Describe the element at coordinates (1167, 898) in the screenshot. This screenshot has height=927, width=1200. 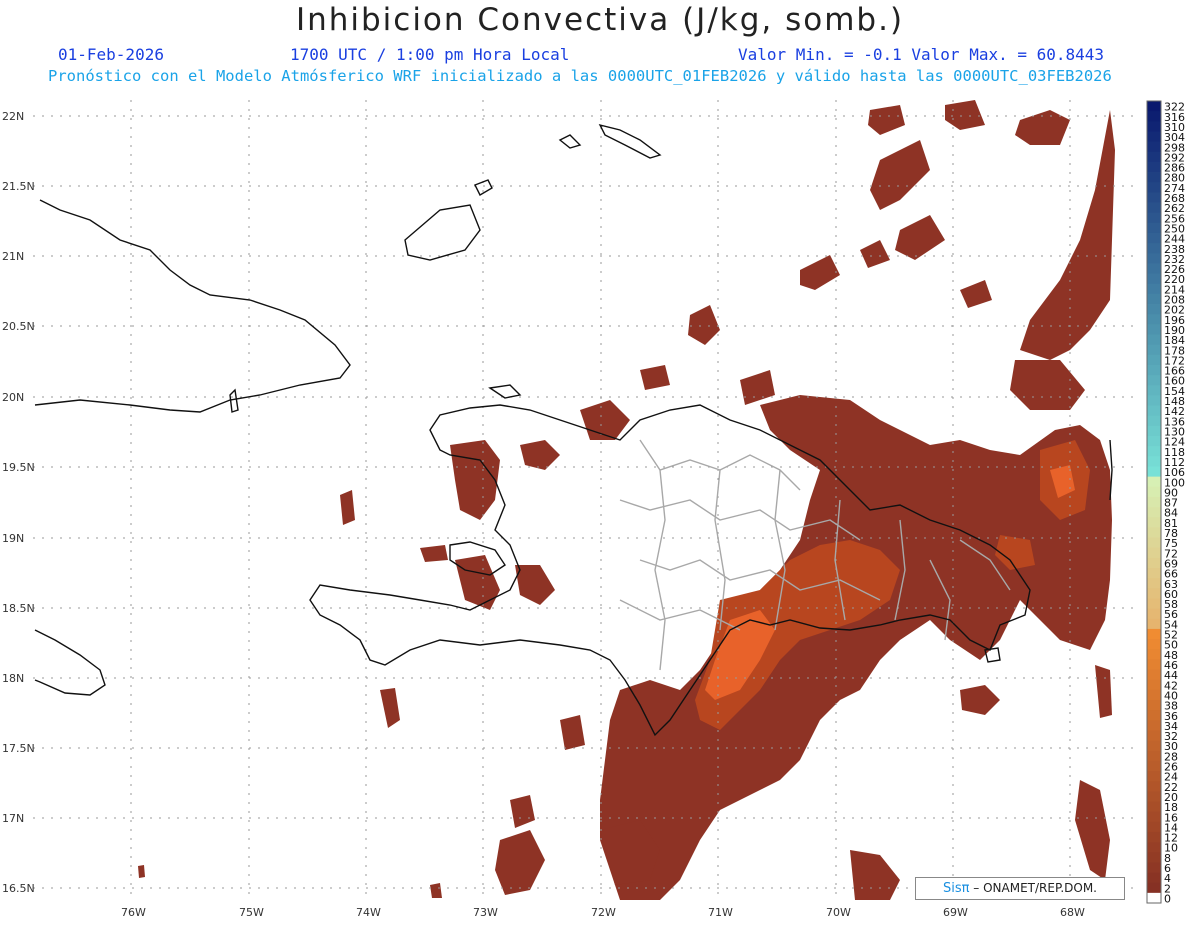
I see `colorbar-label: 0` at that location.